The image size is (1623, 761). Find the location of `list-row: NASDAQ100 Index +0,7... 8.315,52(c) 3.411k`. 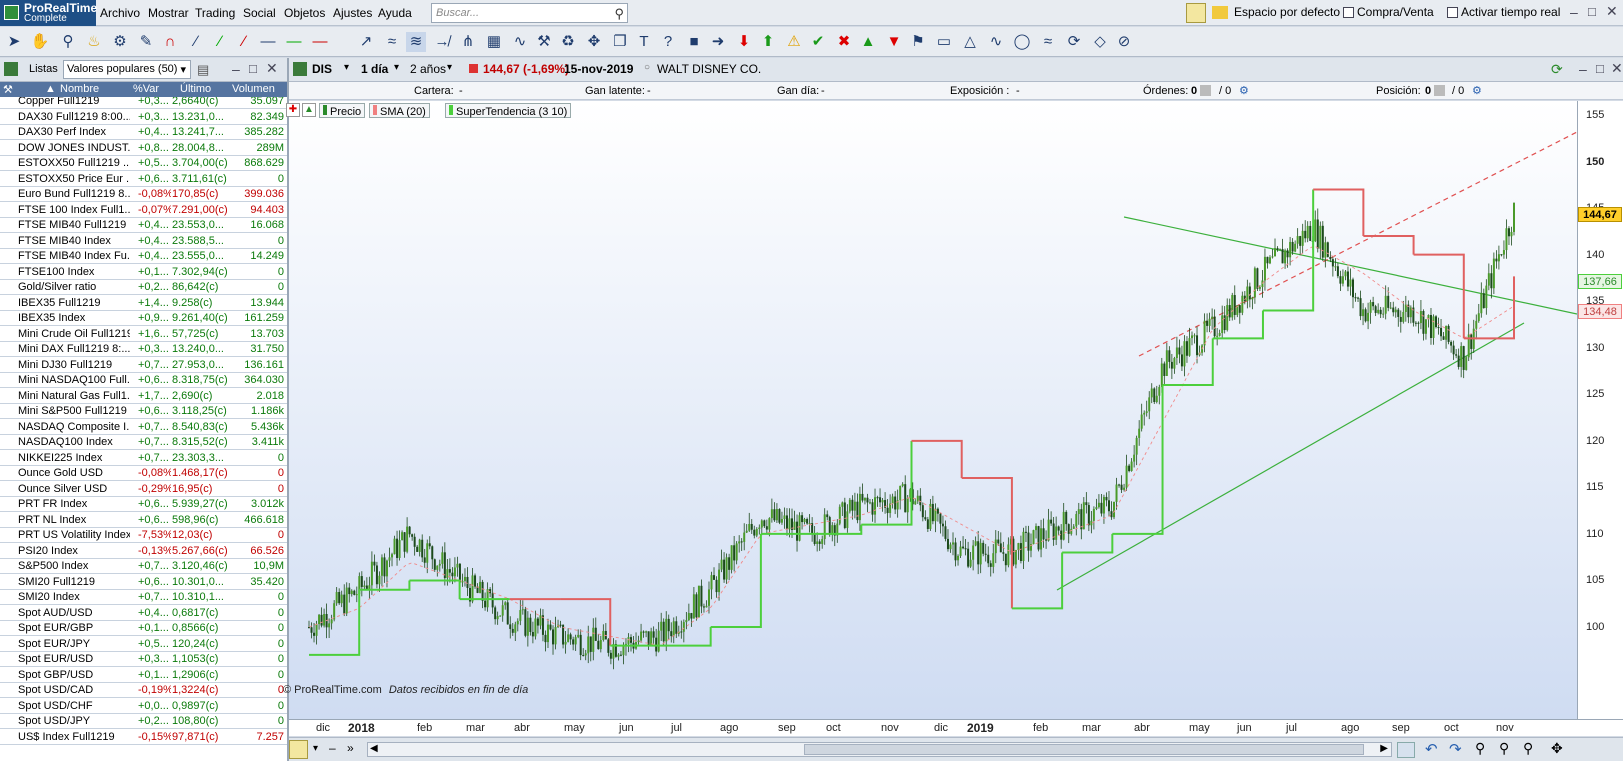

list-row: NASDAQ100 Index +0,7... 8.315,52(c) 3.411k is located at coordinates (143, 442).